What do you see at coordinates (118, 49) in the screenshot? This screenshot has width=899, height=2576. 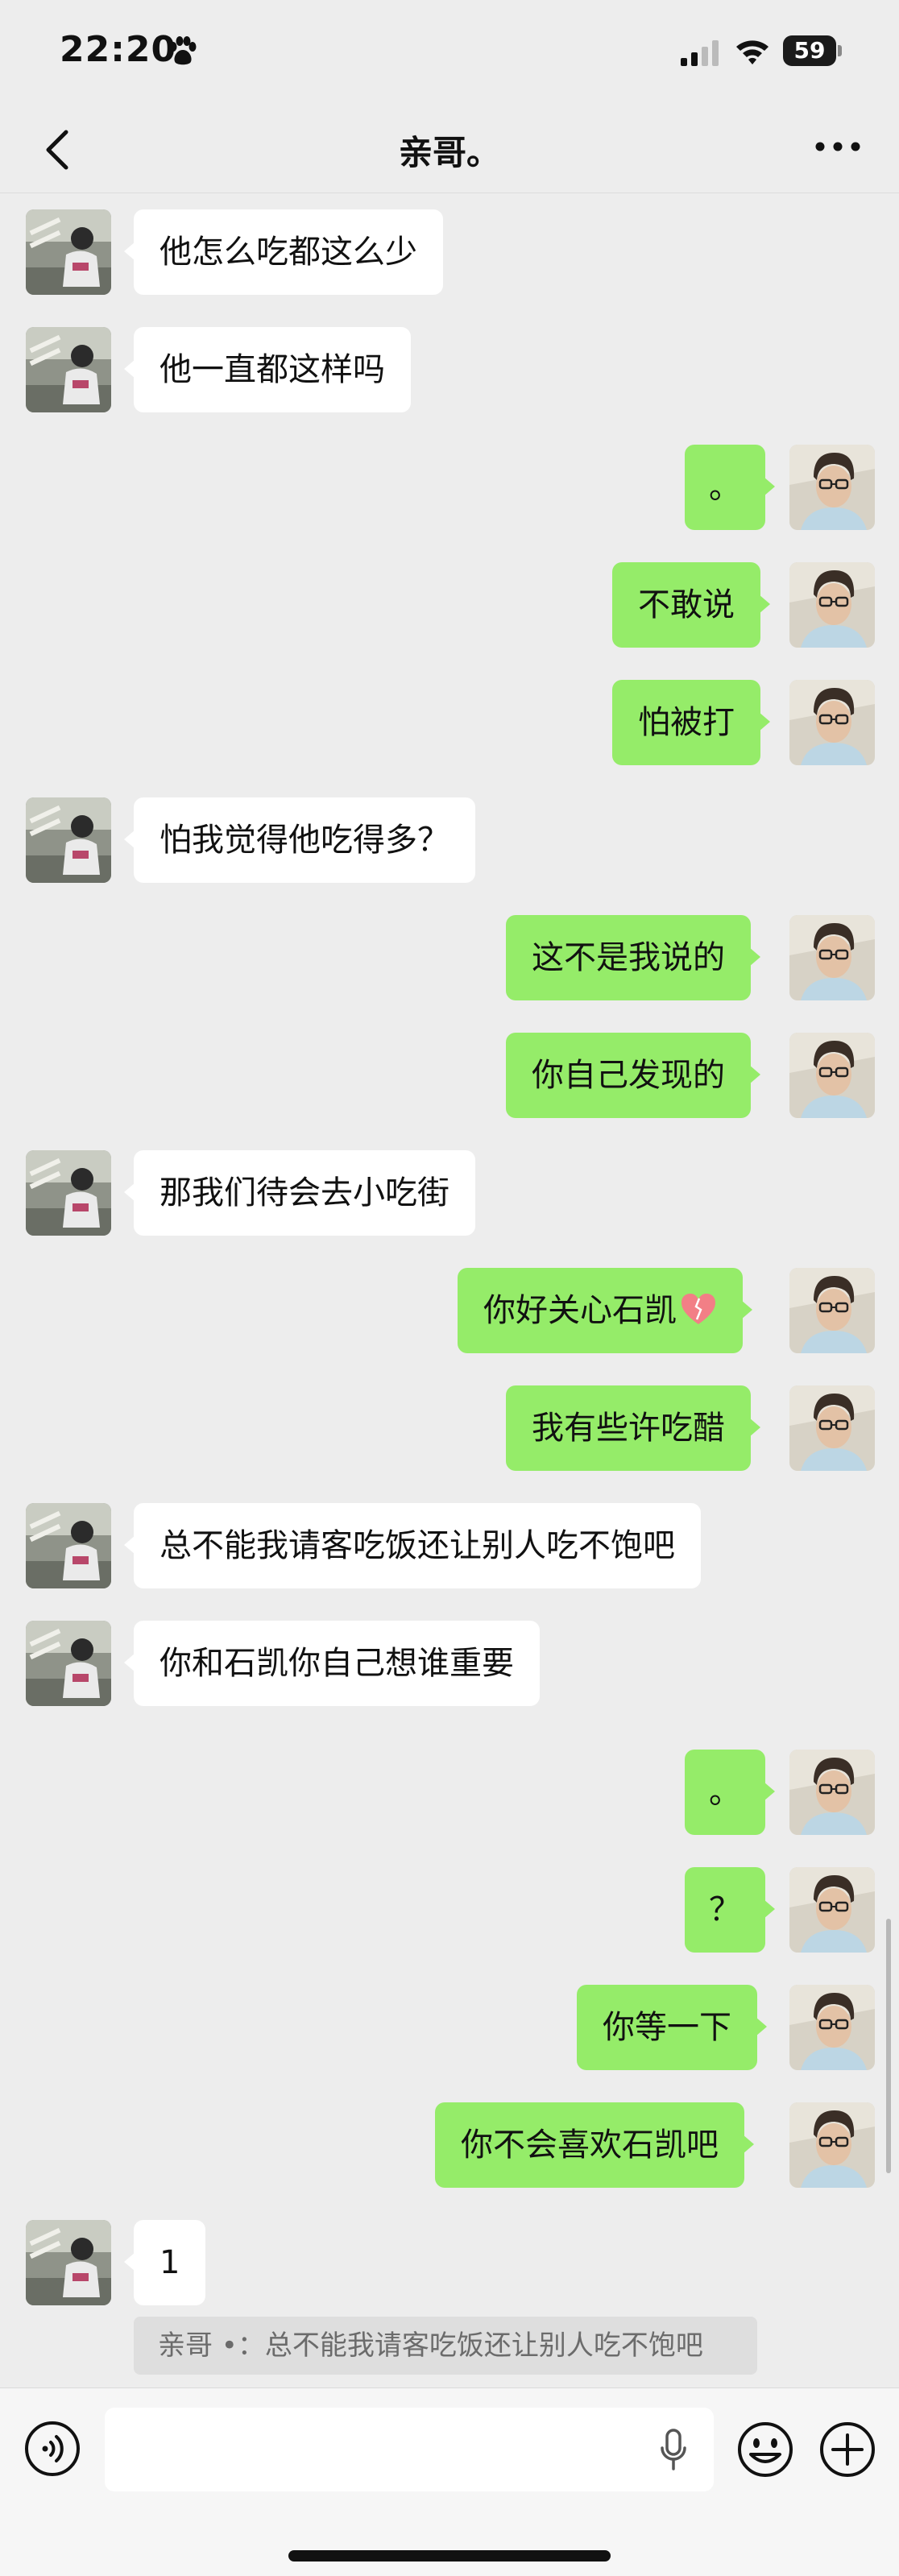 I see `status-time: 22:20` at bounding box center [118, 49].